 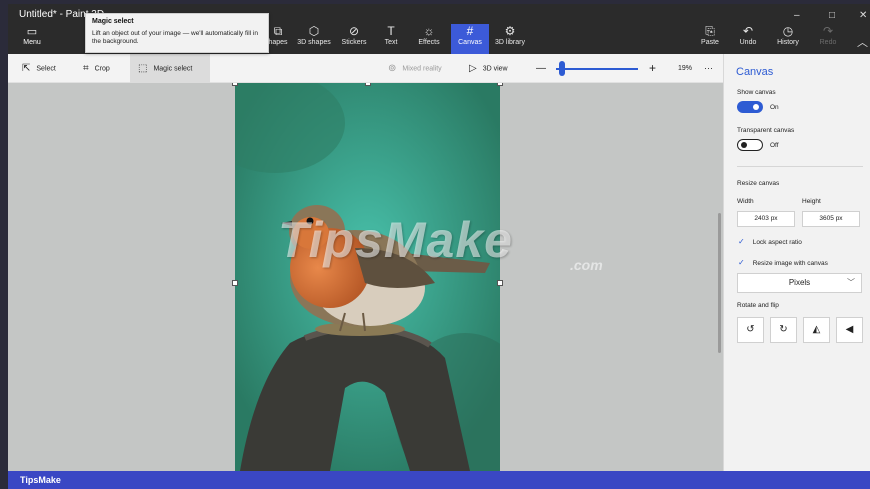 I want to click on resize-canvas-heading: Resize canvas, so click(x=758, y=183).